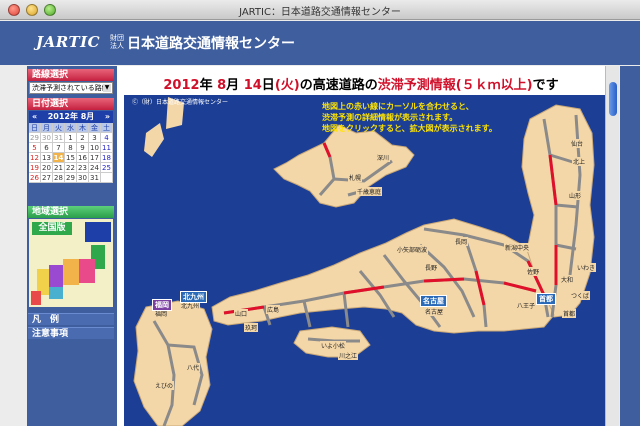 This screenshot has height=426, width=640. What do you see at coordinates (35, 178) in the screenshot?
I see `calendar-day: 26` at bounding box center [35, 178].